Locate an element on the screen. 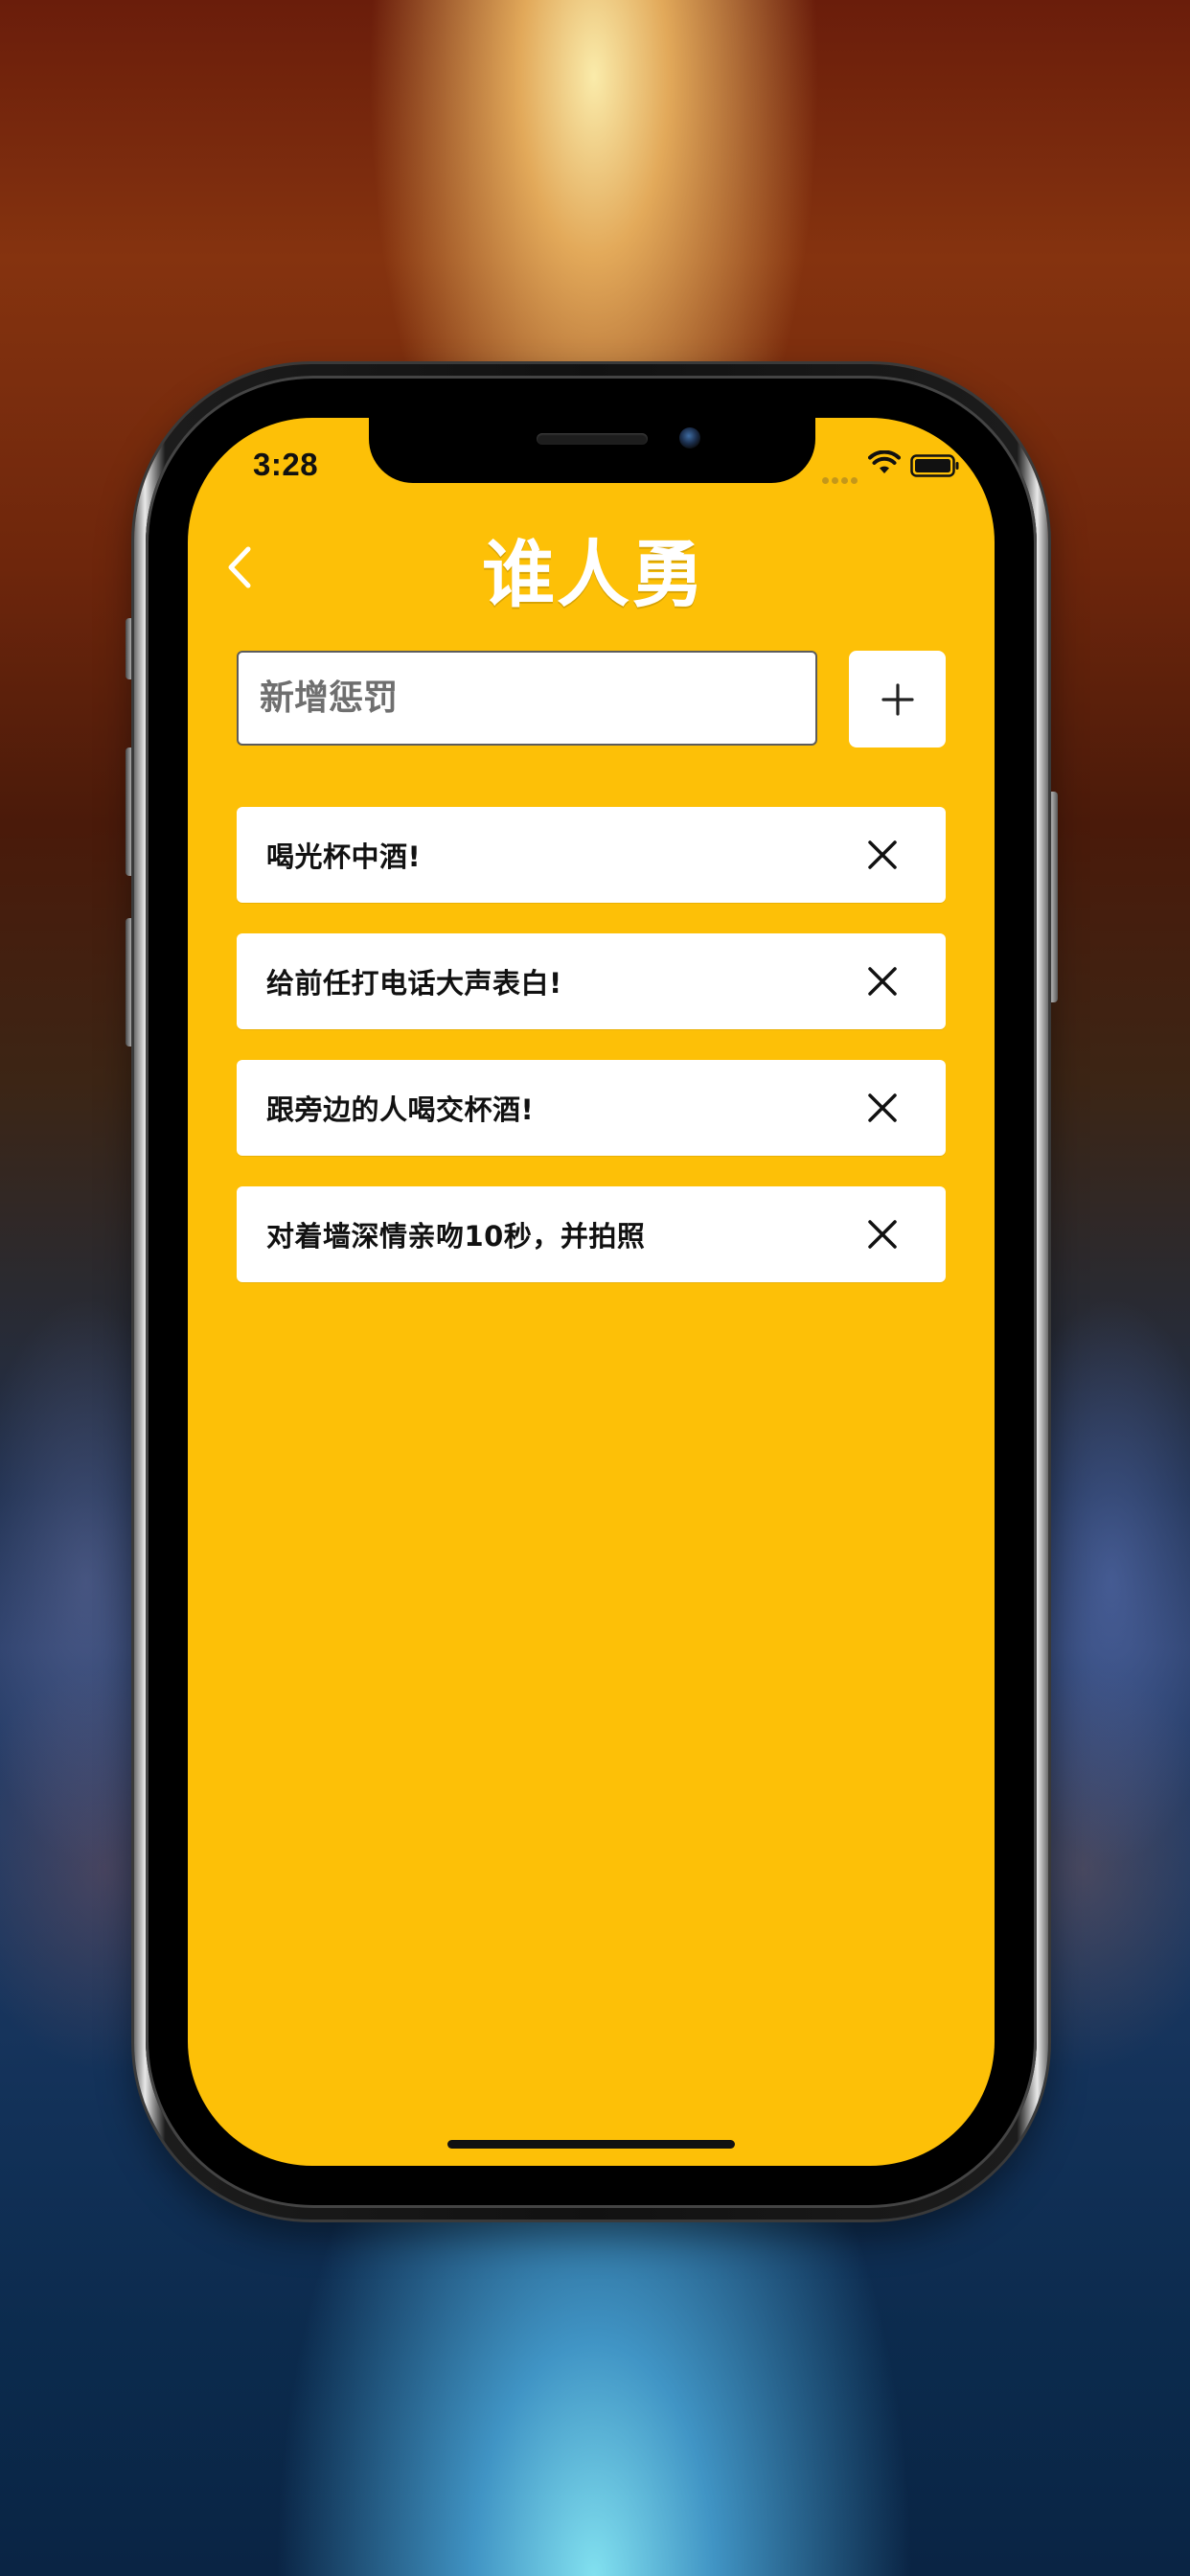 The height and width of the screenshot is (2576, 1190). plus-icon is located at coordinates (898, 699).